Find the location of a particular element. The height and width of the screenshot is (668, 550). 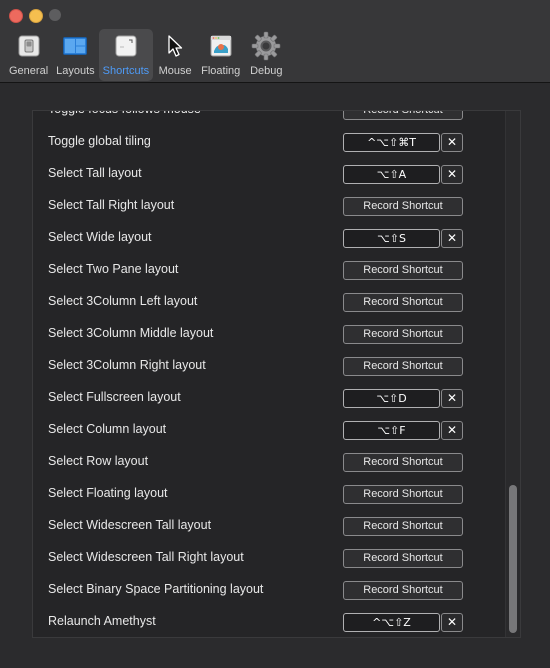

shortcut-label: Select Widescreen Tall Right layout is located at coordinates (146, 557).